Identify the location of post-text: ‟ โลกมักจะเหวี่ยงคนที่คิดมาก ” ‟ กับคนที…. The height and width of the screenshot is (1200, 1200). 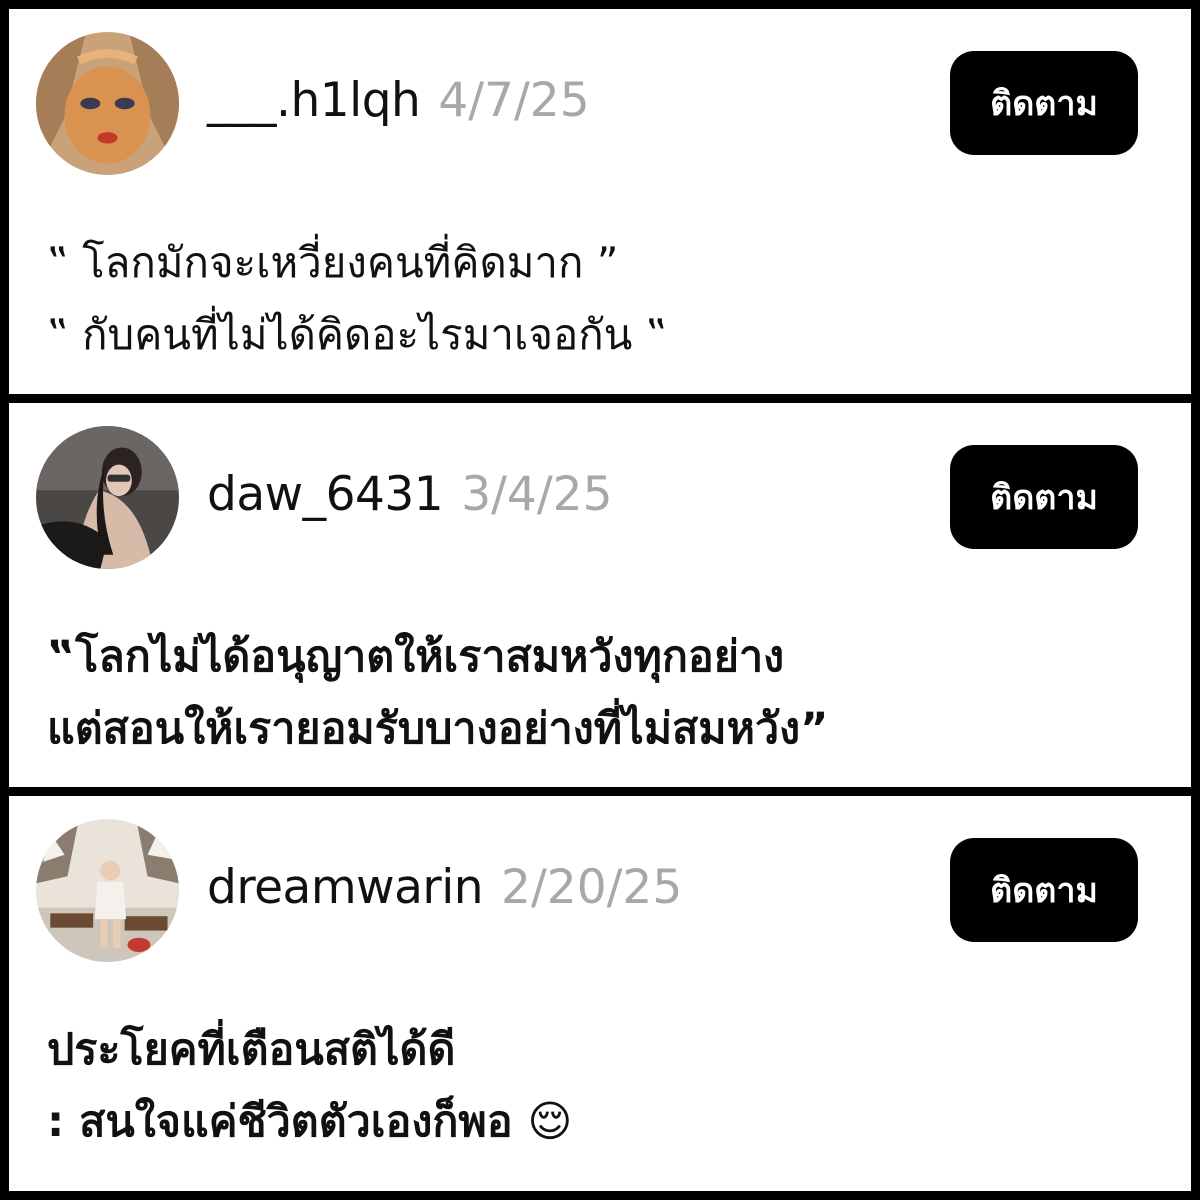
(357, 299).